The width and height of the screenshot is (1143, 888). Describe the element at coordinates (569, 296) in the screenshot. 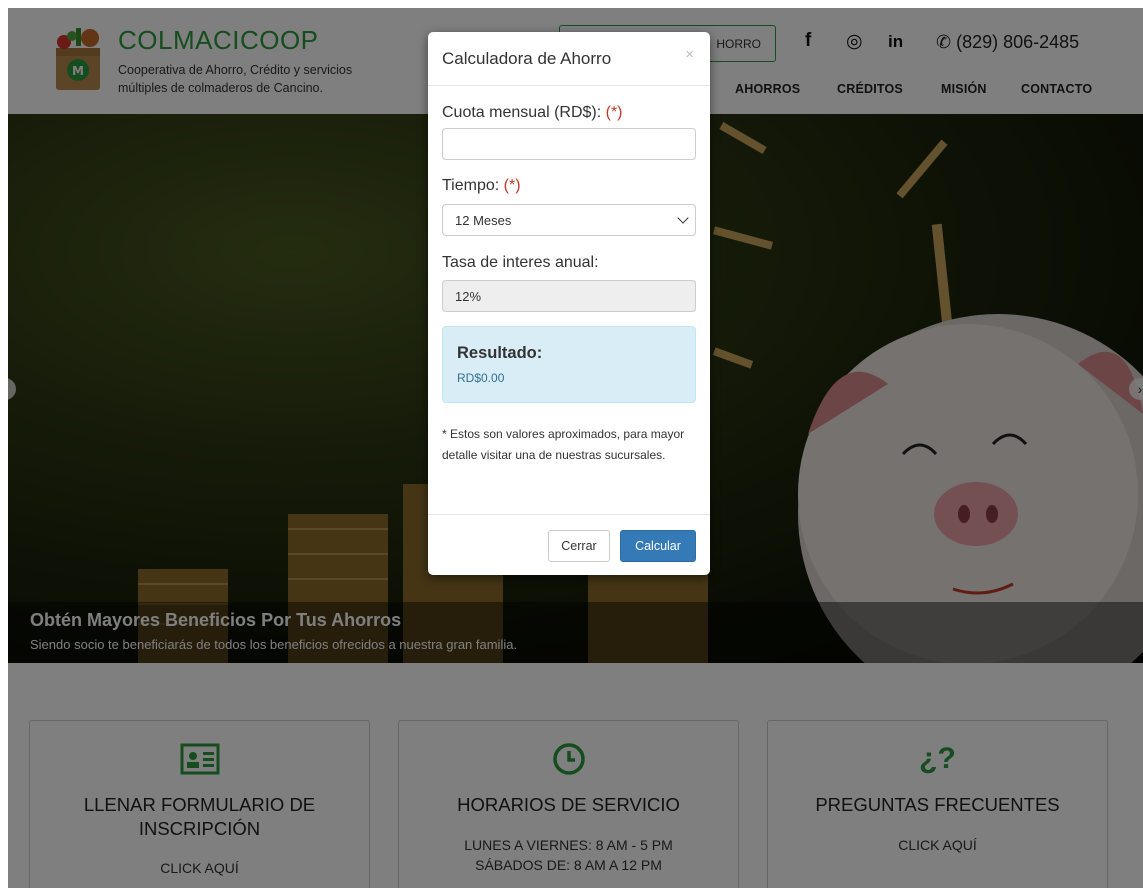

I see `tasa-field: 12%` at that location.